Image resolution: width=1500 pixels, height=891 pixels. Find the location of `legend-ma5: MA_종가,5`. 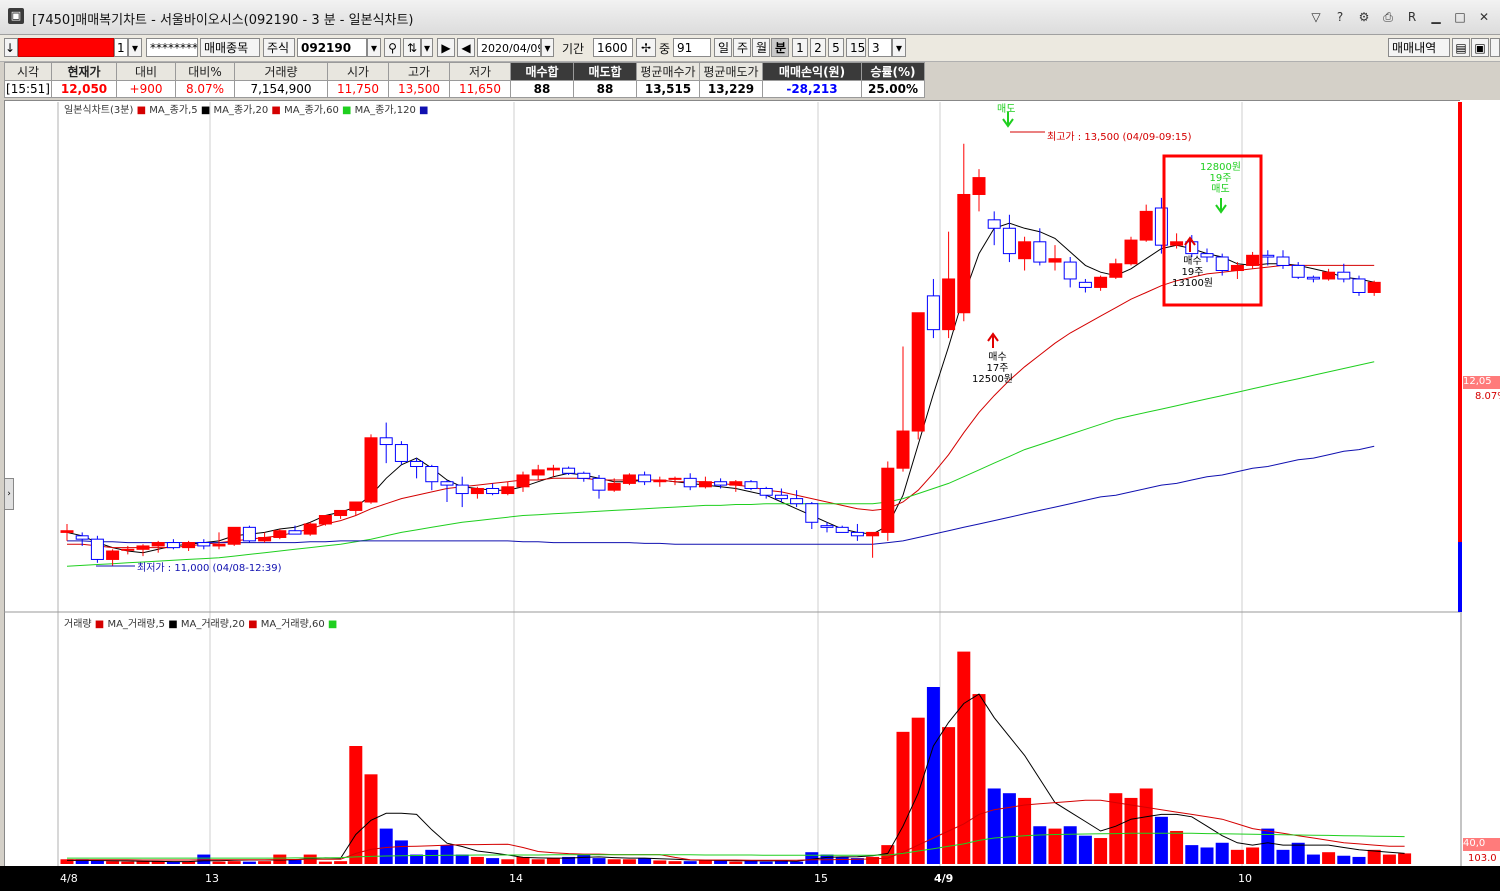

legend-ma5: MA_종가,5 is located at coordinates (173, 110).